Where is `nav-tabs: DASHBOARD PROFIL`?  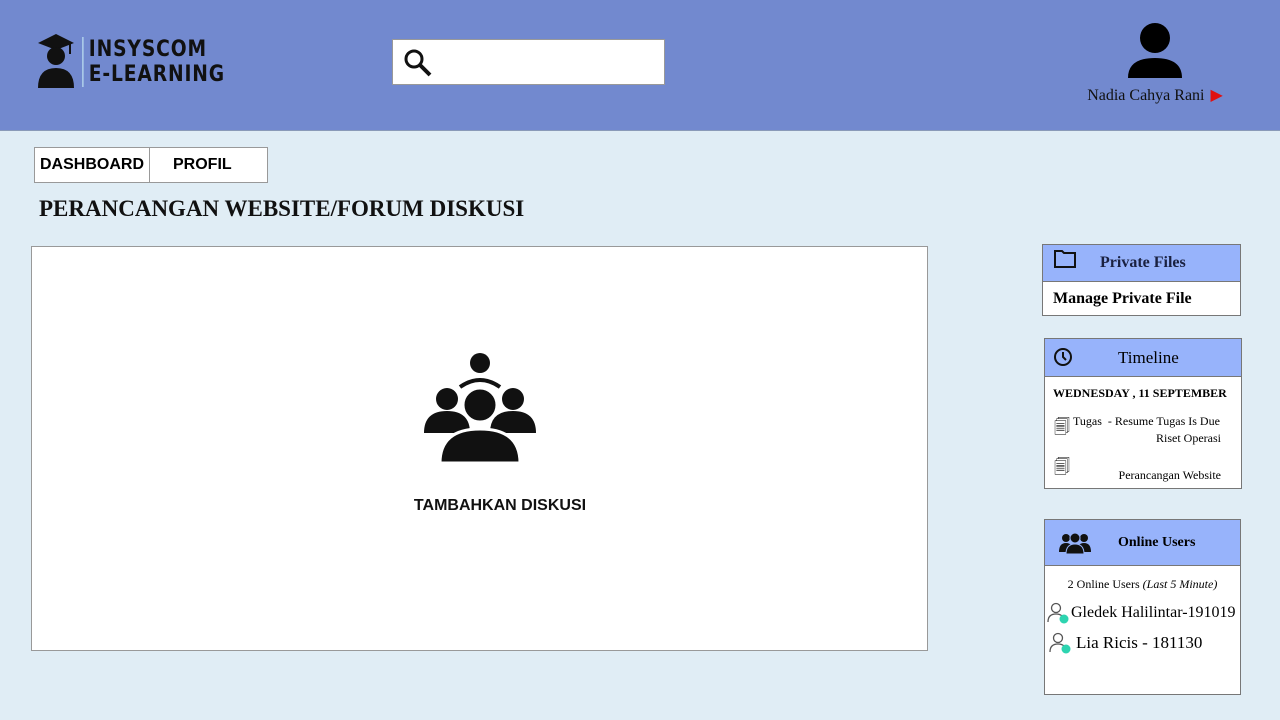 nav-tabs: DASHBOARD PROFIL is located at coordinates (151, 165).